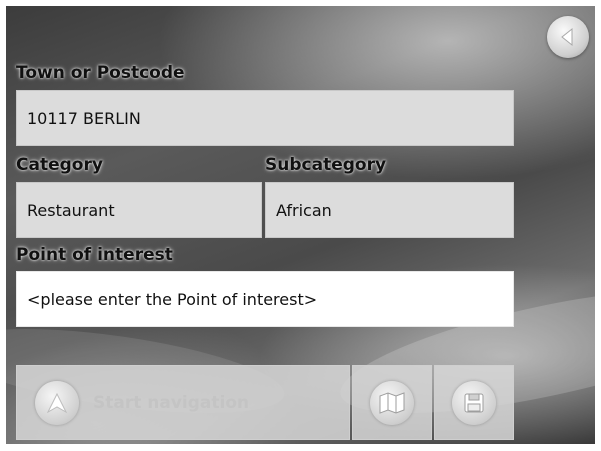  Describe the element at coordinates (139, 210) in the screenshot. I see `category-select: Restaurant` at that location.